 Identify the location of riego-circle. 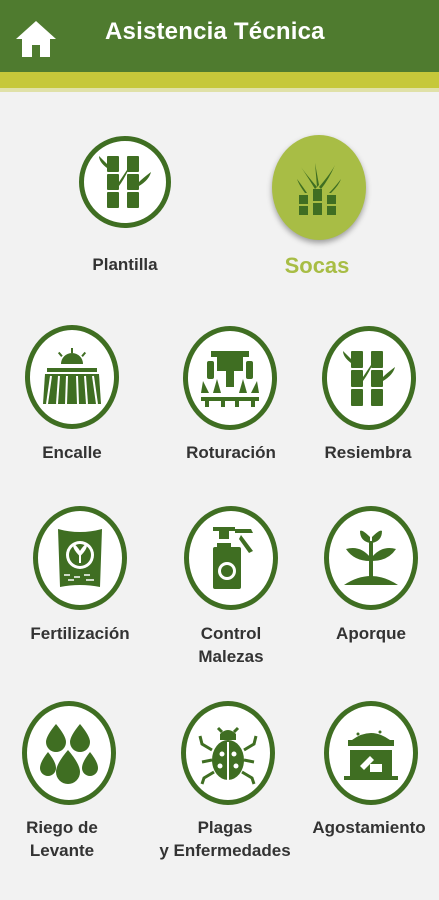
(69, 753).